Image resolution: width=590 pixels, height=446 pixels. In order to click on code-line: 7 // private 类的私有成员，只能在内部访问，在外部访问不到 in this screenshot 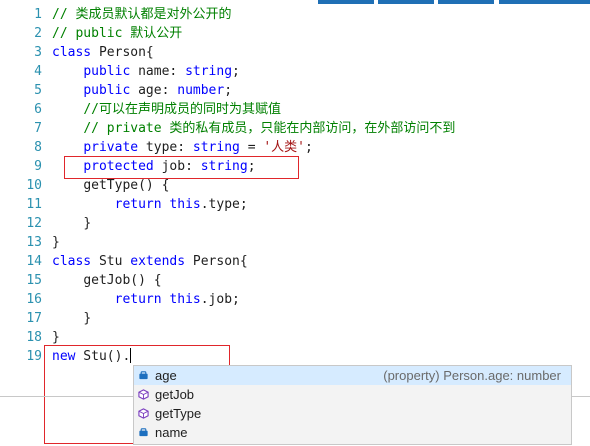, I will do `click(295, 128)`.